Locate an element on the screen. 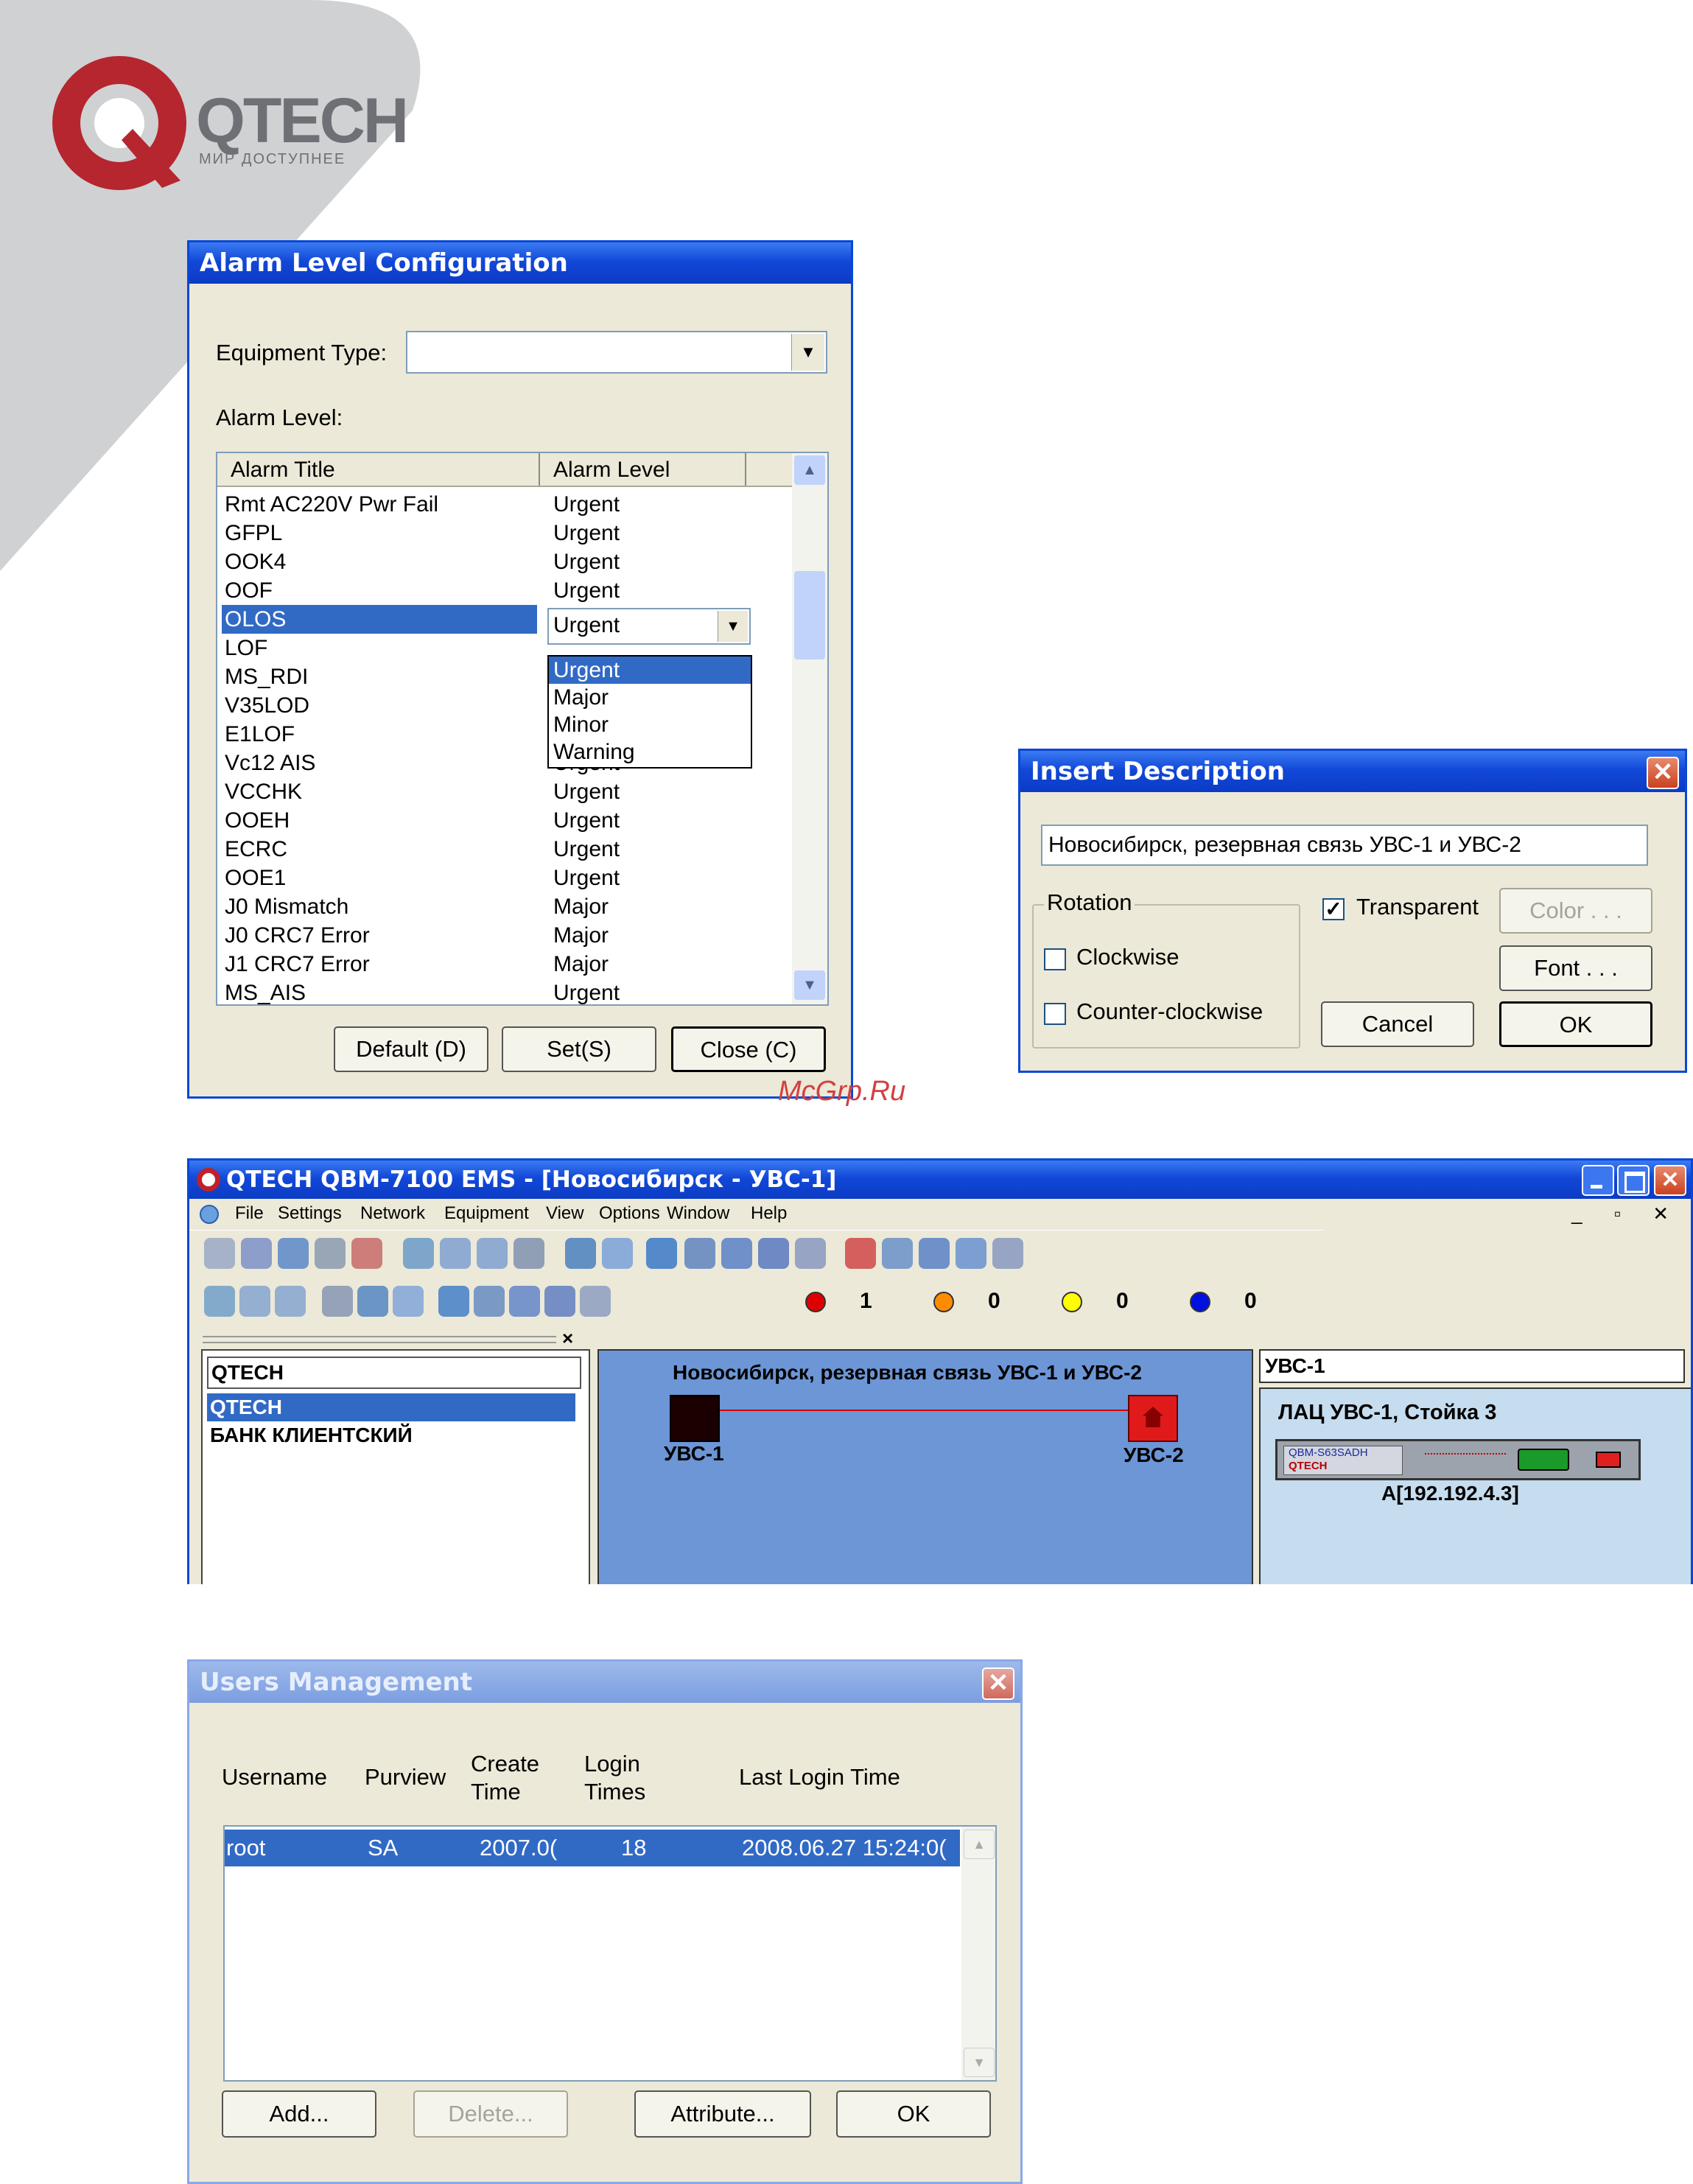 Image resolution: width=1693 pixels, height=2184 pixels. dropdown-option: Minor is located at coordinates (650, 724).